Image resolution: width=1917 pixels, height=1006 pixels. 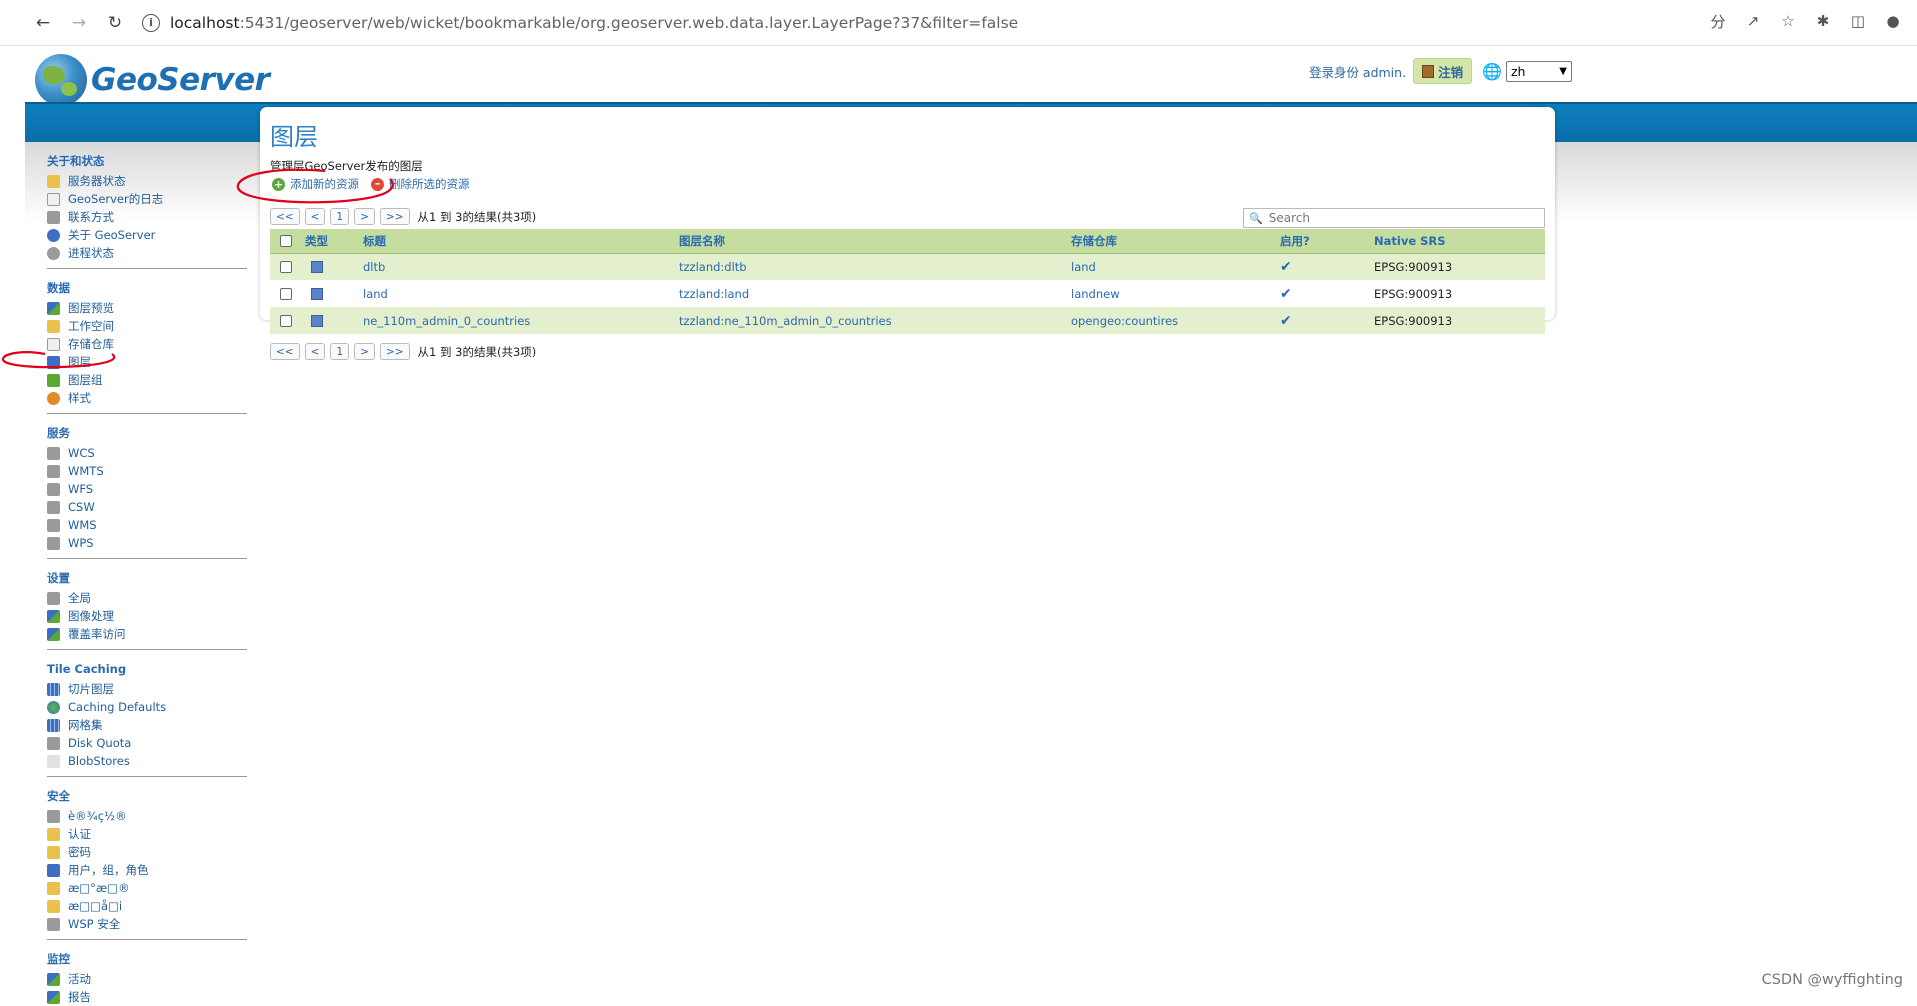 What do you see at coordinates (53, 217) in the screenshot?
I see `contact-card-icon` at bounding box center [53, 217].